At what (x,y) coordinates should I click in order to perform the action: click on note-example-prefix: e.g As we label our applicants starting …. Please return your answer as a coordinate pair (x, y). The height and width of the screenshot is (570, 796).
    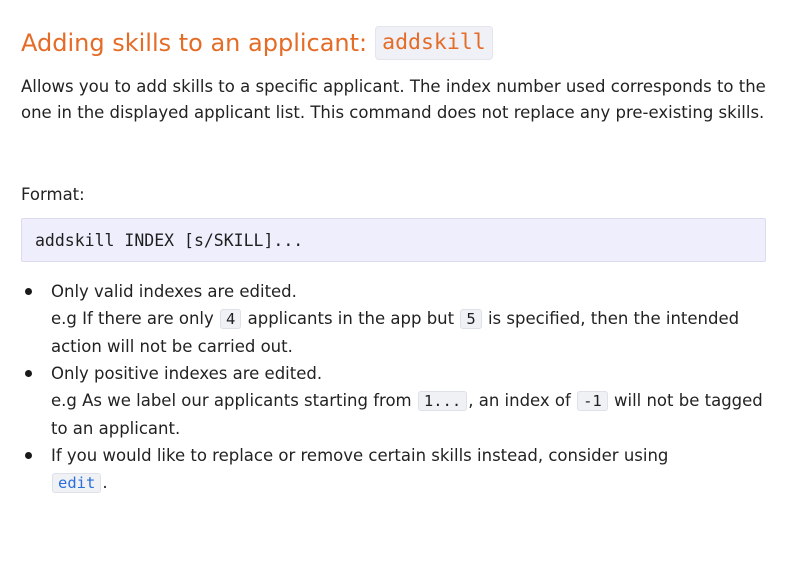
    Looking at the image, I should click on (231, 400).